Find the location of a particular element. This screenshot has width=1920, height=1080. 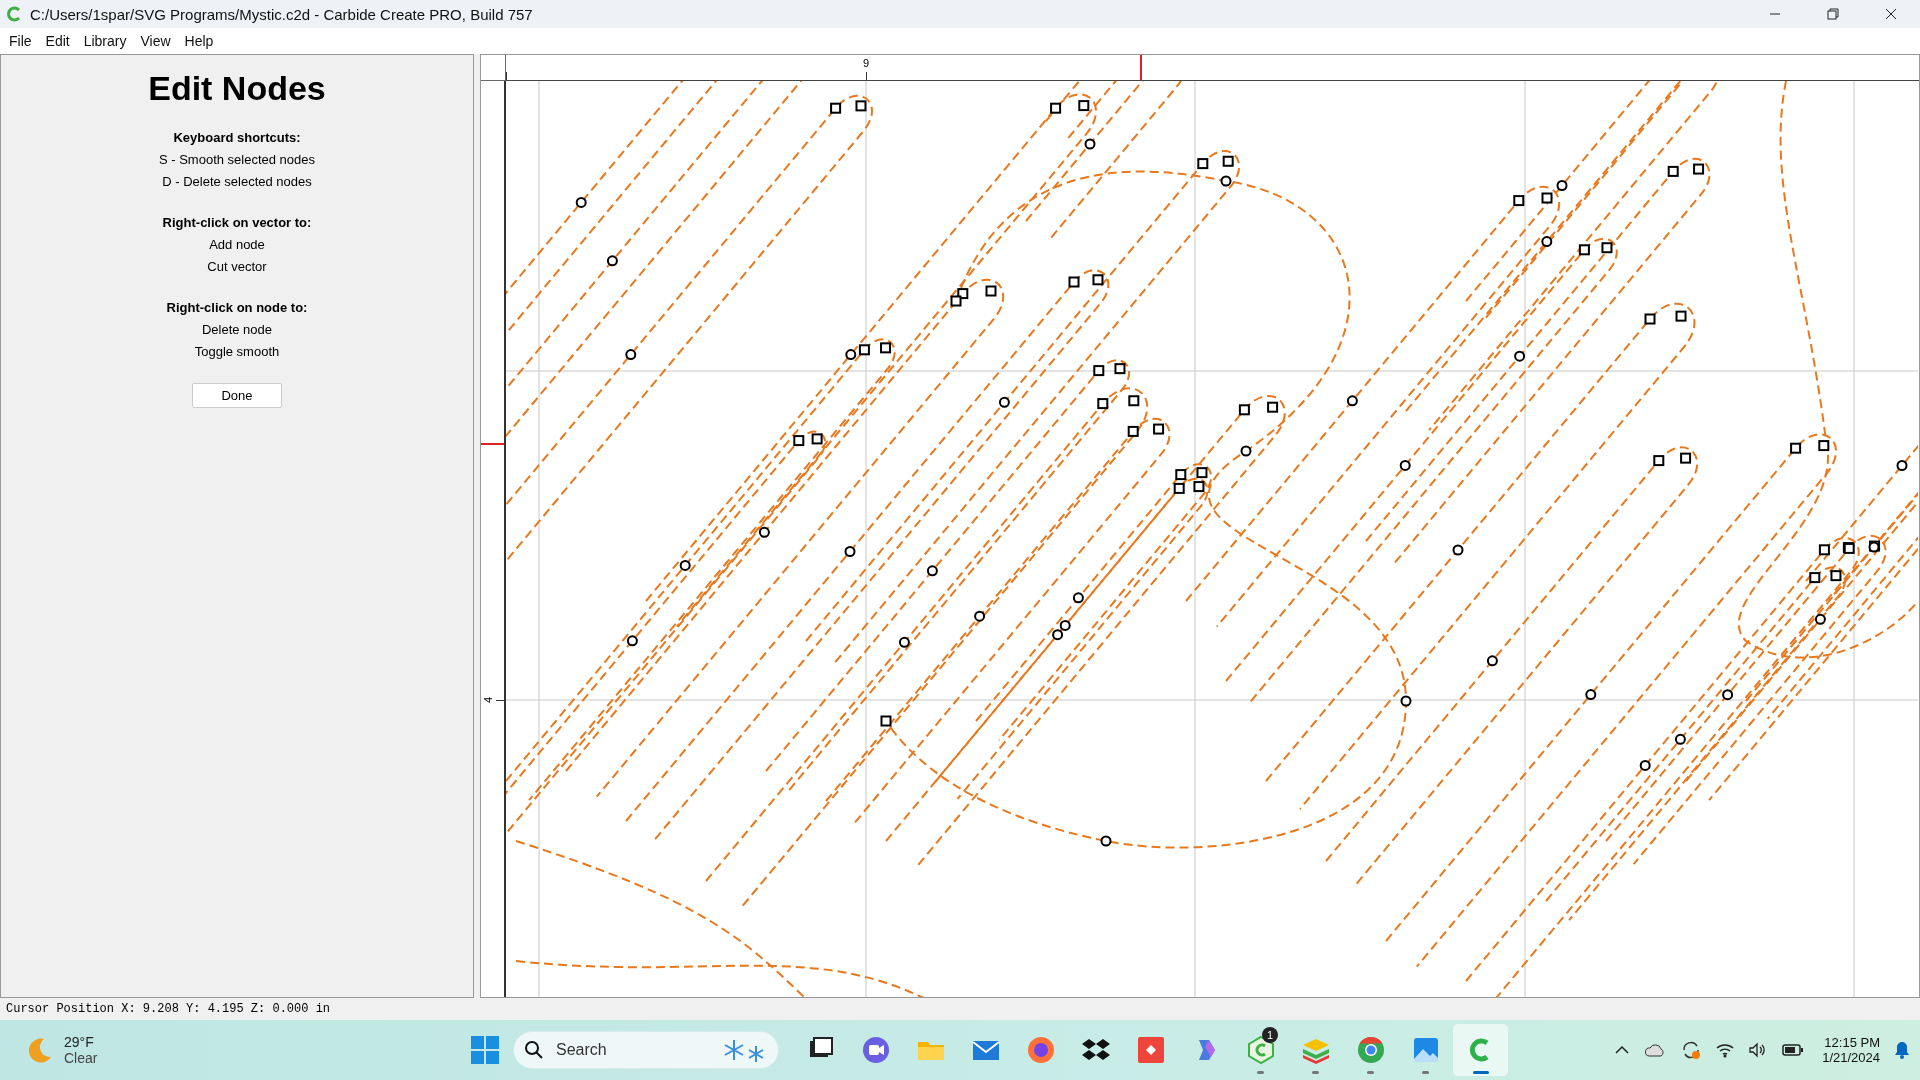

search-bar: Search is located at coordinates (646, 1050).